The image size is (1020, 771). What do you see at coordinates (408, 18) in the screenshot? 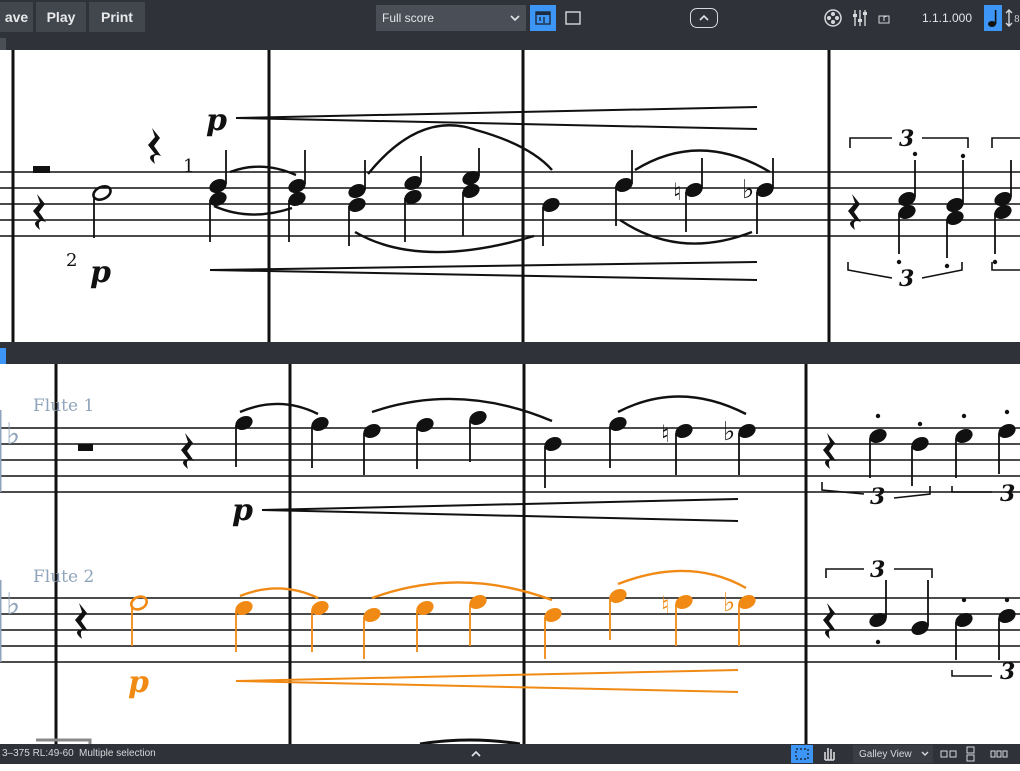
I see `layout-selector-label: Full score` at bounding box center [408, 18].